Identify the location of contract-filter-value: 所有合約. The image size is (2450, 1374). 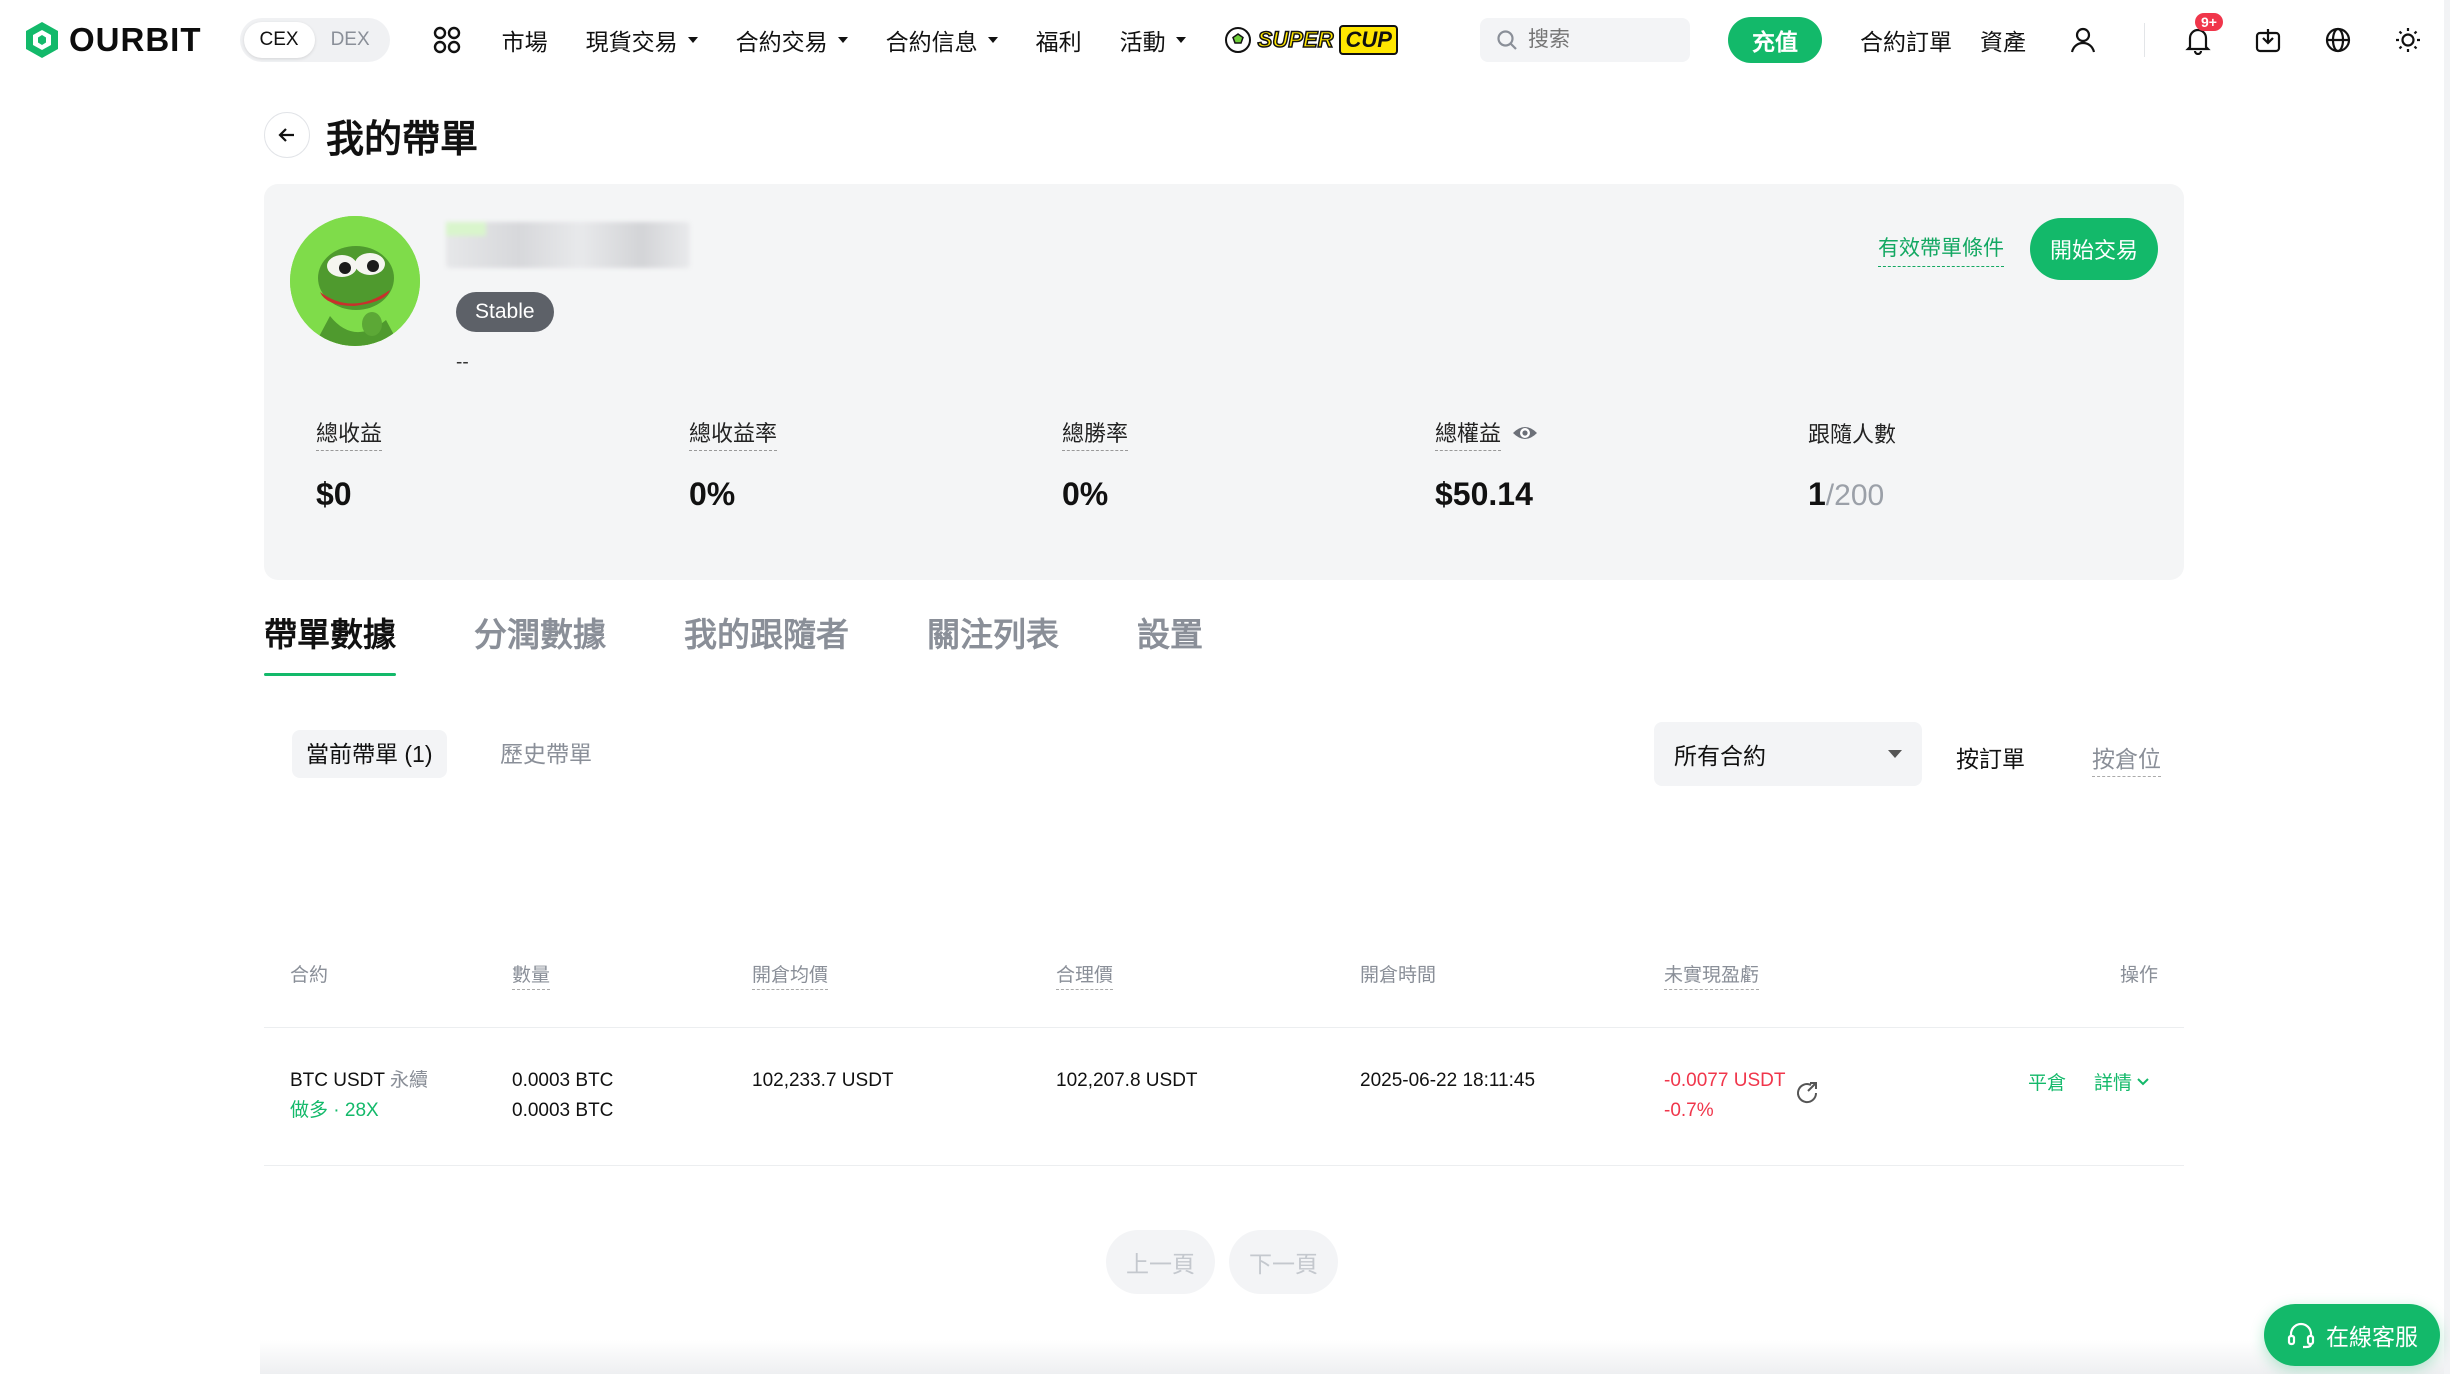
(1720, 756).